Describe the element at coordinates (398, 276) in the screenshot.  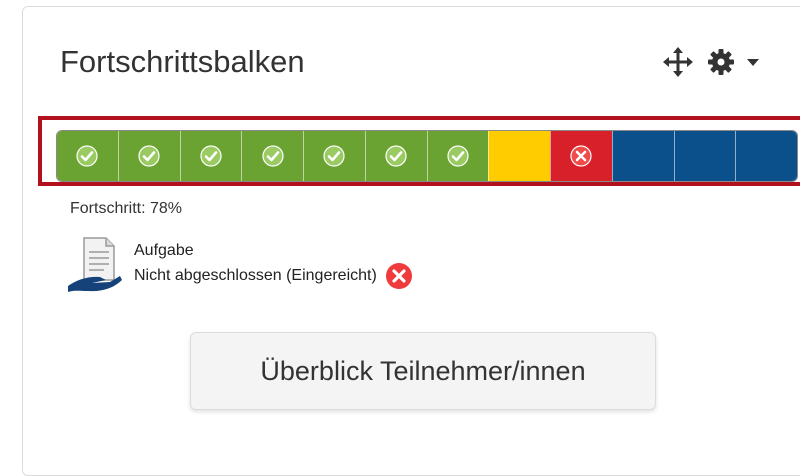
I see `red-cross-icon` at that location.